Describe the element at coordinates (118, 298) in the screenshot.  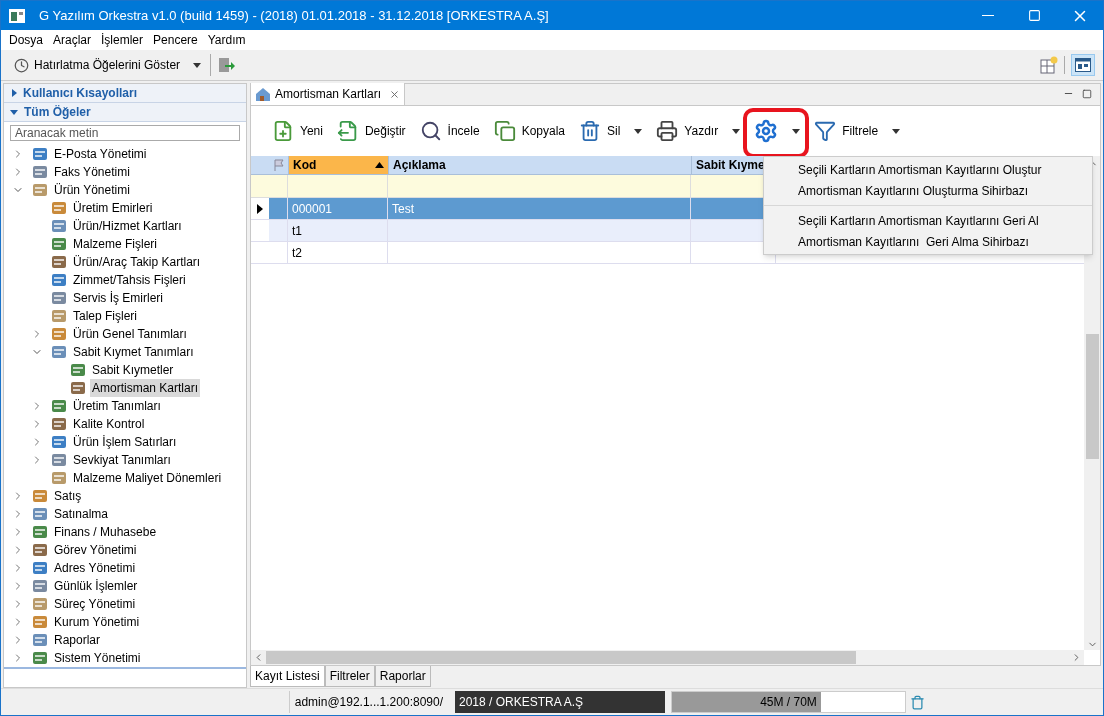
I see `tree-item: Servis İş Emirleri` at that location.